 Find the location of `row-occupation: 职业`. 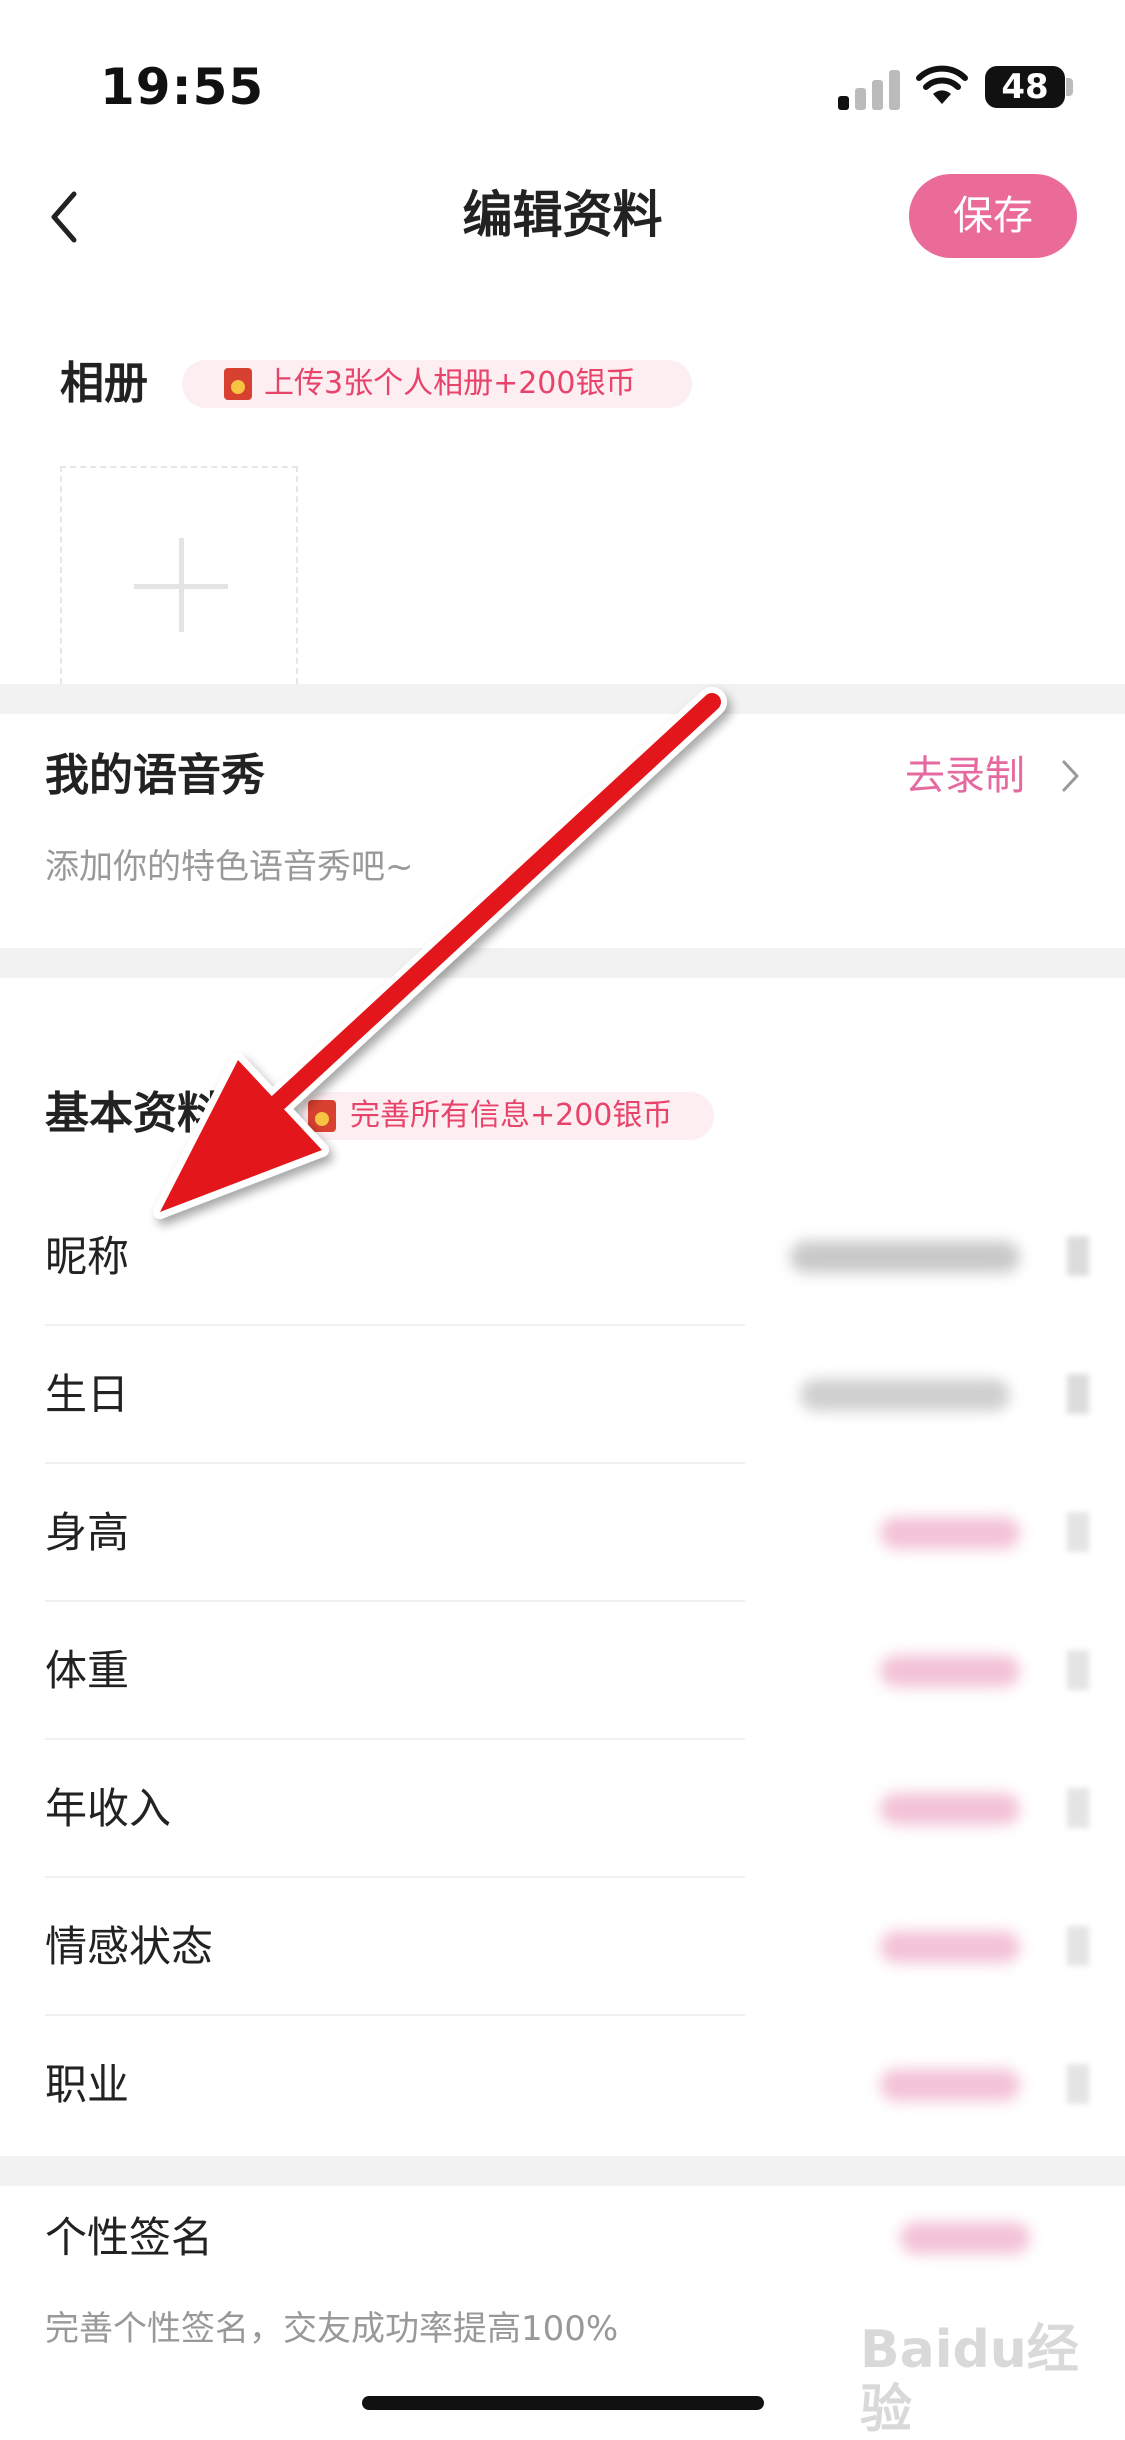

row-occupation: 职业 is located at coordinates (562, 2085).